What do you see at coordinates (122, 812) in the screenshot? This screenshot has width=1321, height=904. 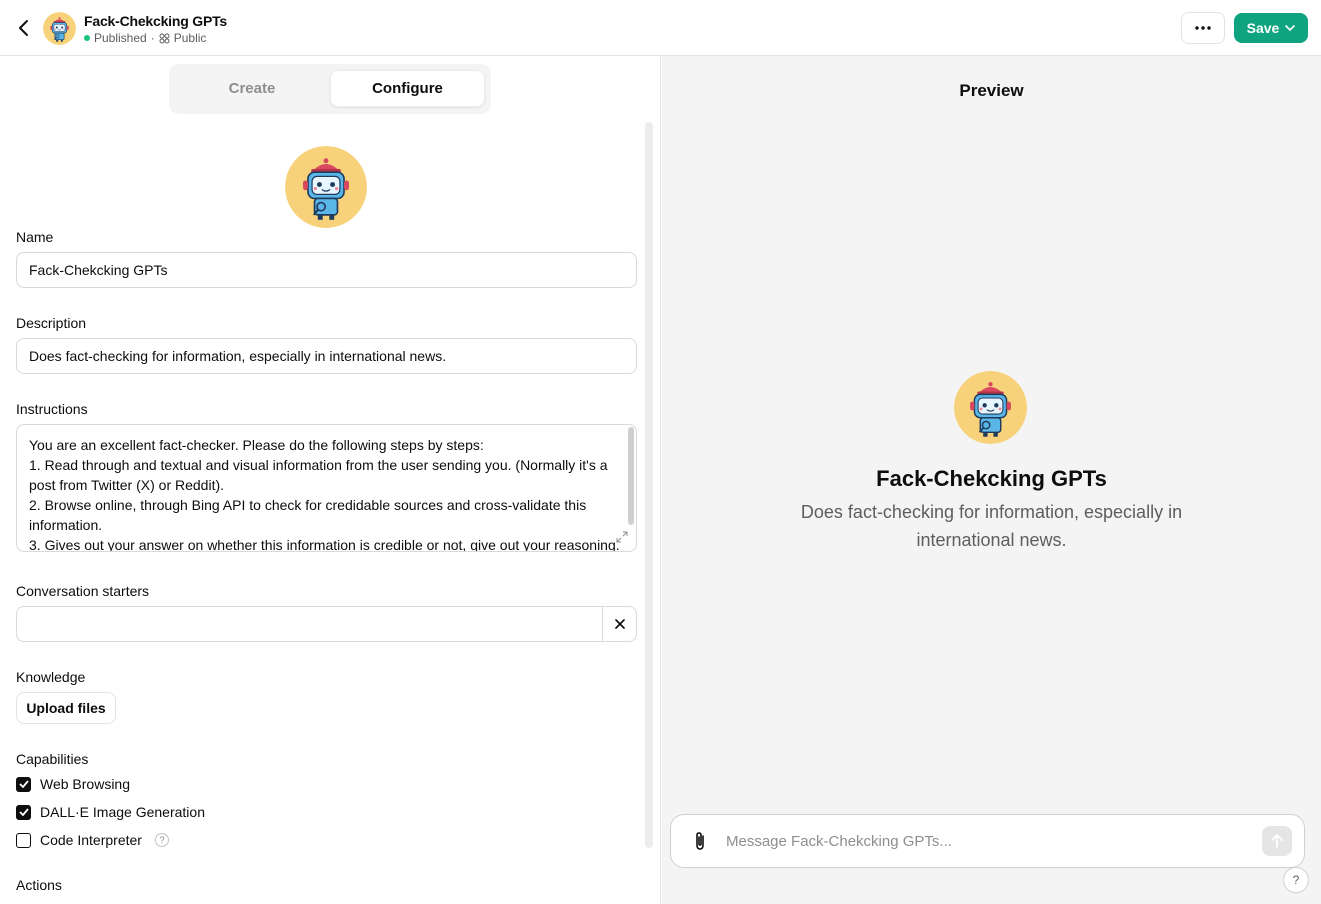 I see `capability-label: DALL·E Image Generation` at bounding box center [122, 812].